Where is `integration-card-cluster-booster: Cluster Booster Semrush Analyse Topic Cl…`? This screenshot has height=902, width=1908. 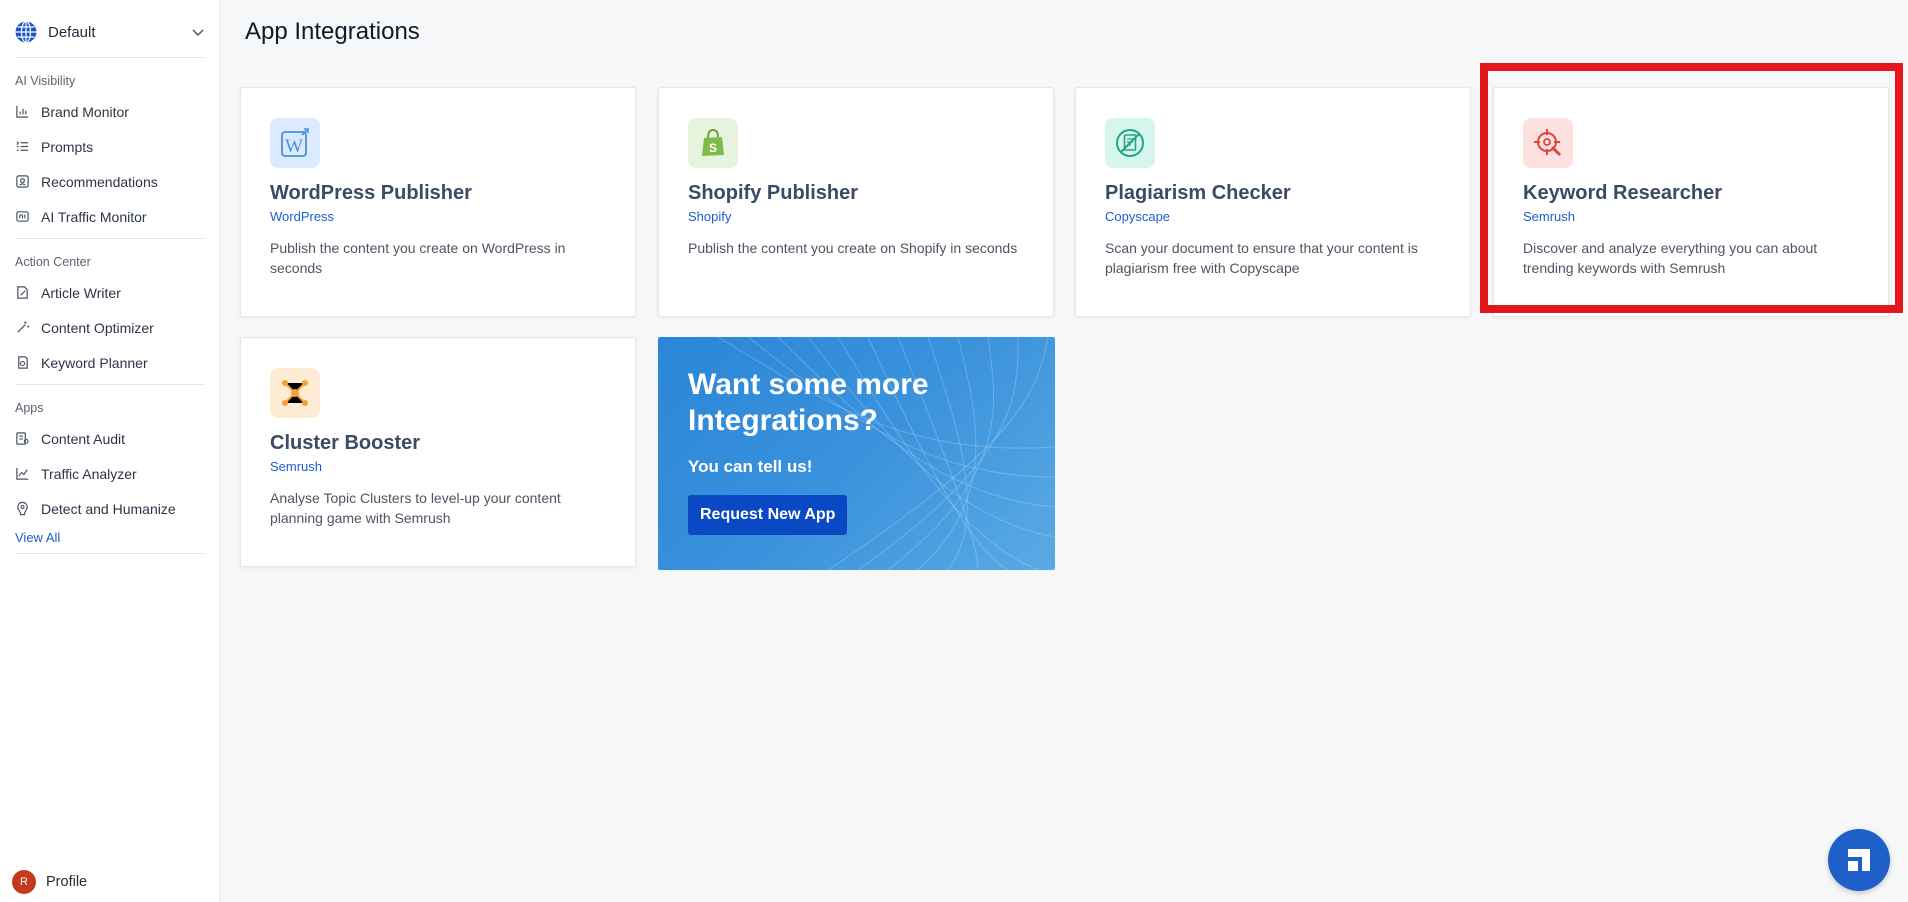 integration-card-cluster-booster: Cluster Booster Semrush Analyse Topic Cl… is located at coordinates (438, 452).